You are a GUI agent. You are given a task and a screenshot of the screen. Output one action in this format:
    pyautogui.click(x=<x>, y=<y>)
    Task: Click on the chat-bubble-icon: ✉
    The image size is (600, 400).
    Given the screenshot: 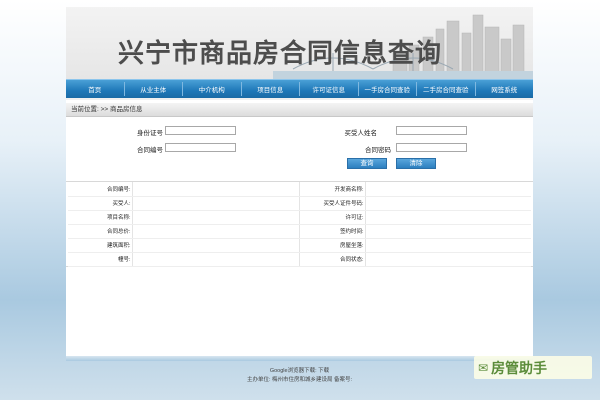 What is the action you would take?
    pyautogui.click(x=483, y=367)
    